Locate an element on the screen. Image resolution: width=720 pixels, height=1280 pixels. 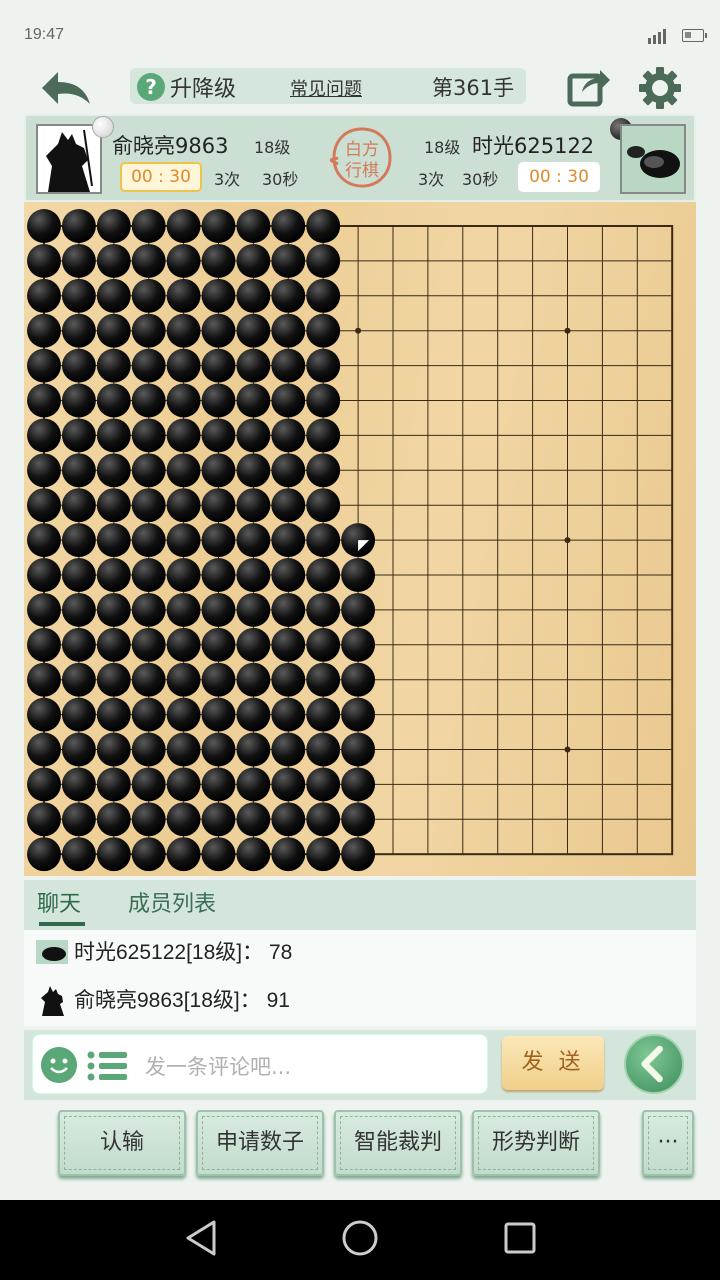
player-left-avatar is located at coordinates (69, 159).